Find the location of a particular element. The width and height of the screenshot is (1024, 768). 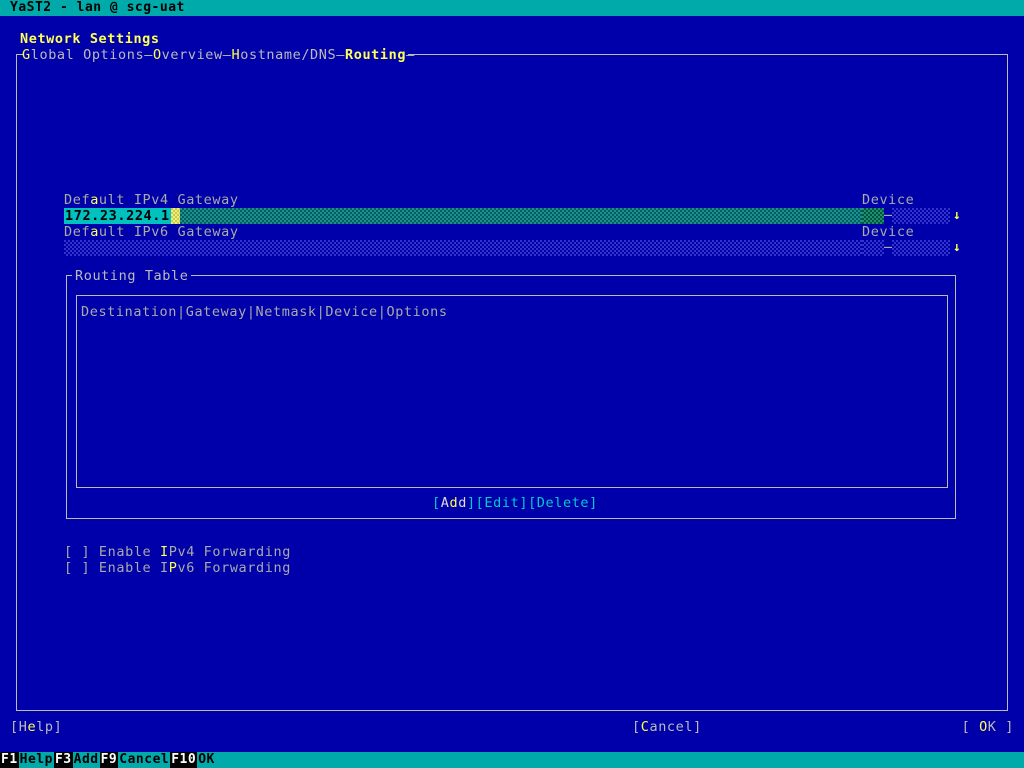

ipv4-device-field is located at coordinates (921, 216).